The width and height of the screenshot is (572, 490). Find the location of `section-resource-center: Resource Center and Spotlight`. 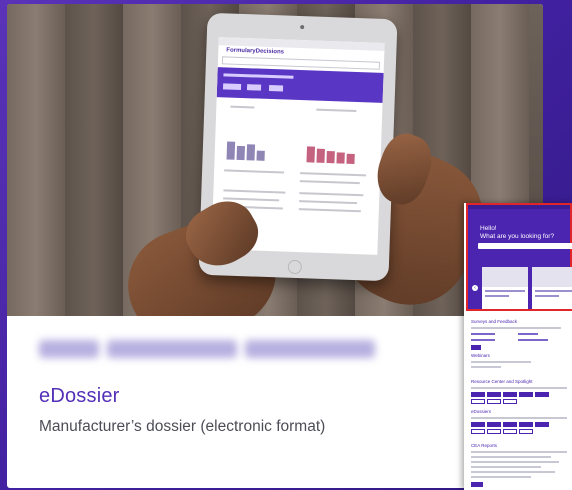

section-resource-center: Resource Center and Spotlight is located at coordinates (502, 381).